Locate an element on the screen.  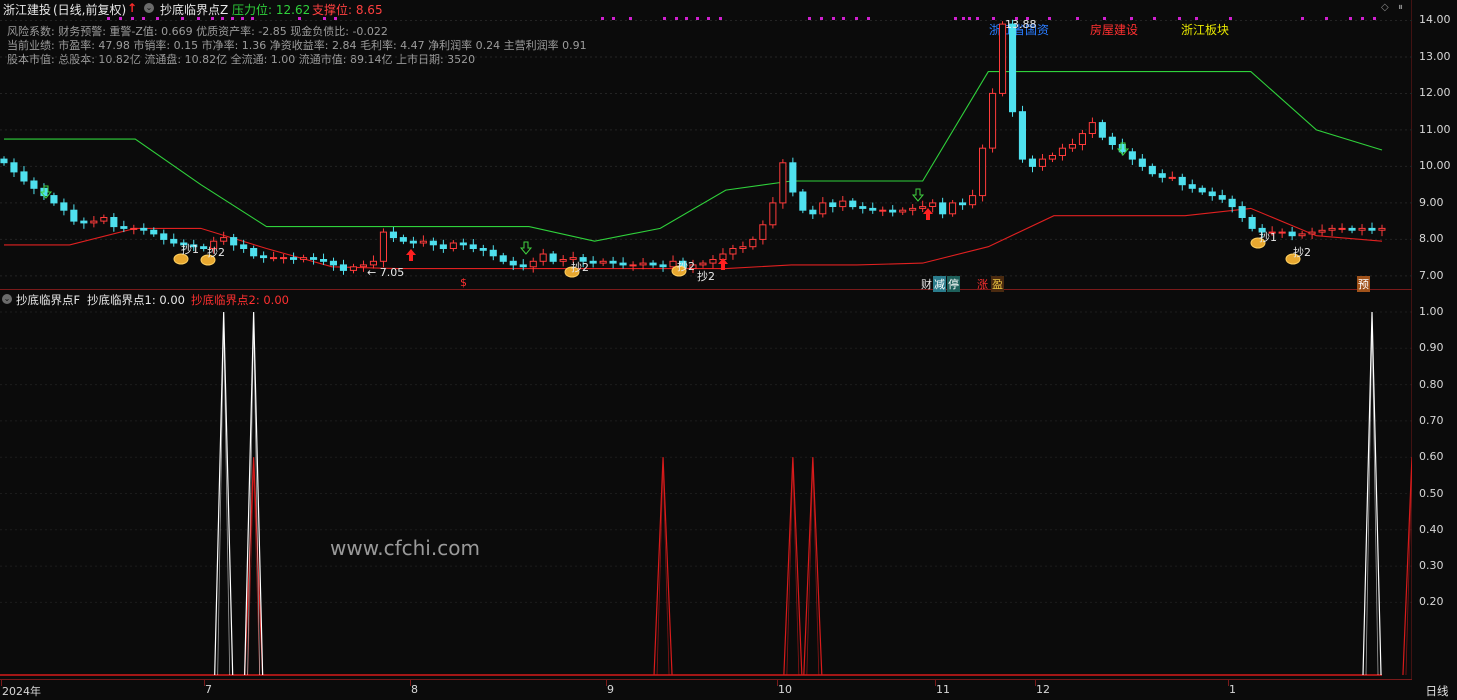
time-tick-label: 8 is located at coordinates (414, 689).